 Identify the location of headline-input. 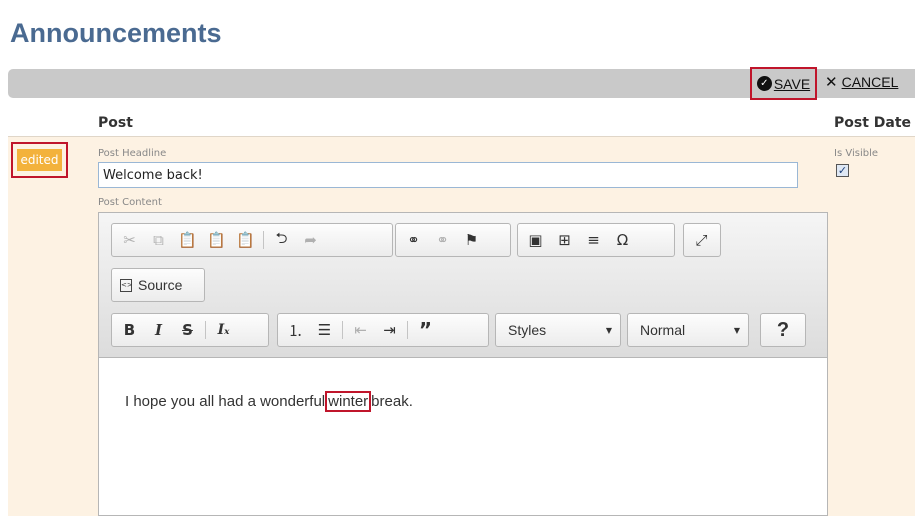
(448, 175).